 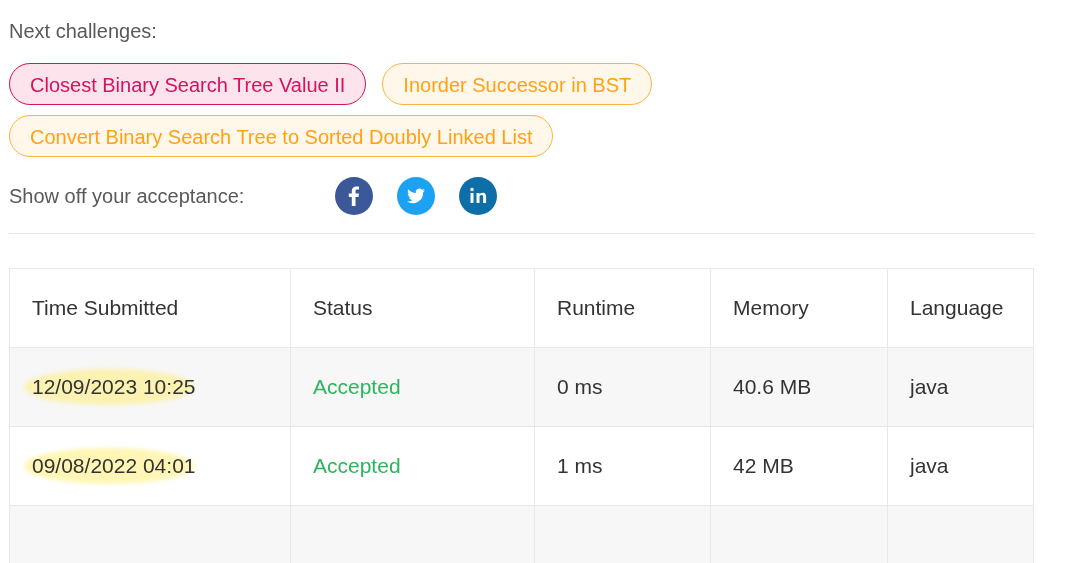 What do you see at coordinates (580, 466) in the screenshot?
I see `table-cell: 1 ms` at bounding box center [580, 466].